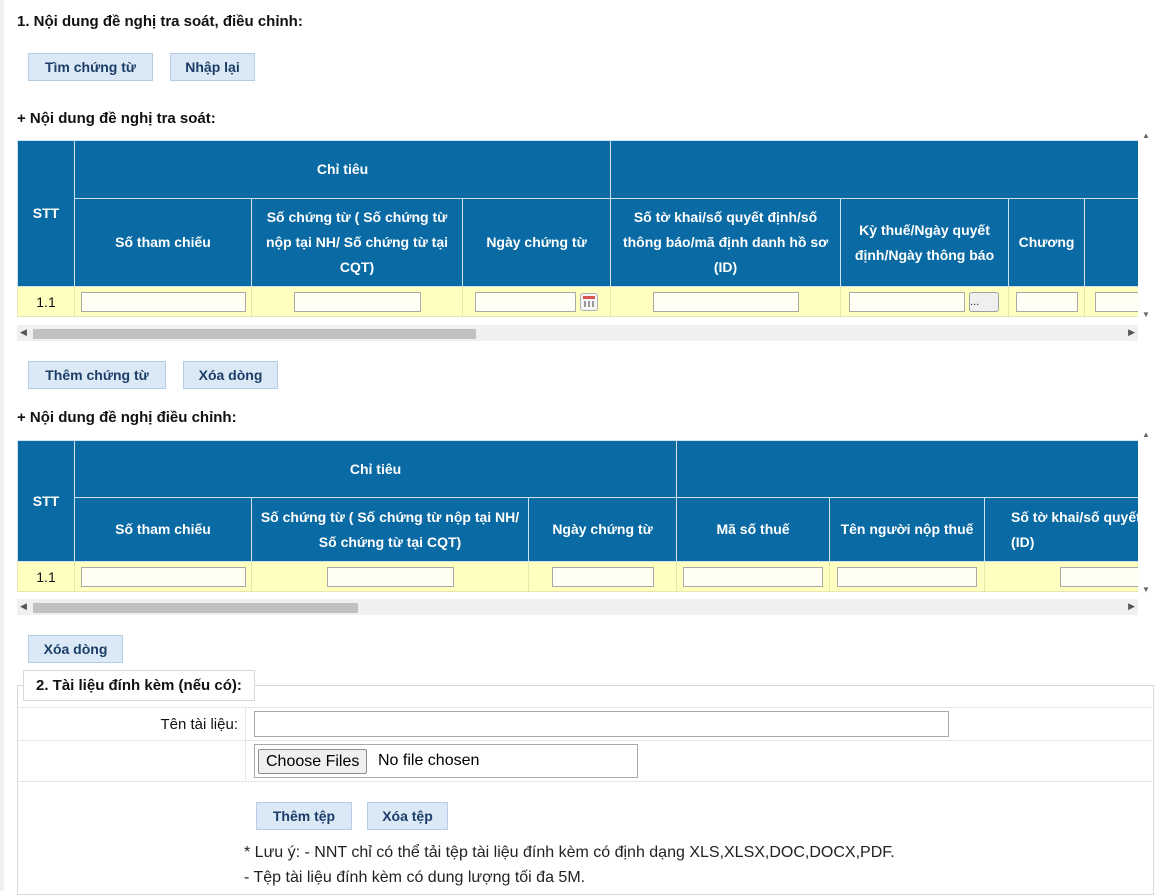 This screenshot has height=895, width=1163. Describe the element at coordinates (313, 761) in the screenshot. I see `choose-files-button: Choose Files` at that location.